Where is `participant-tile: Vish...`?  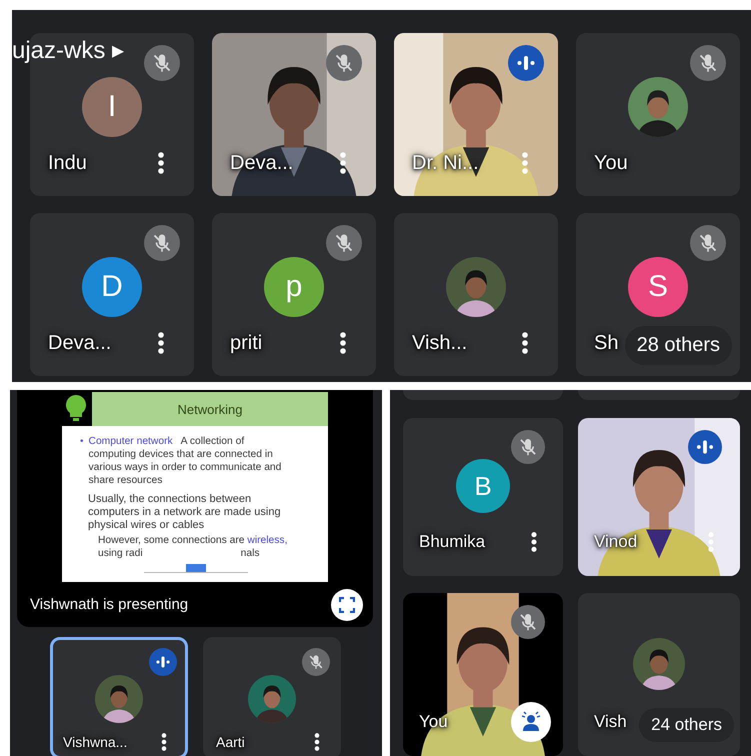 participant-tile: Vish... is located at coordinates (476, 294).